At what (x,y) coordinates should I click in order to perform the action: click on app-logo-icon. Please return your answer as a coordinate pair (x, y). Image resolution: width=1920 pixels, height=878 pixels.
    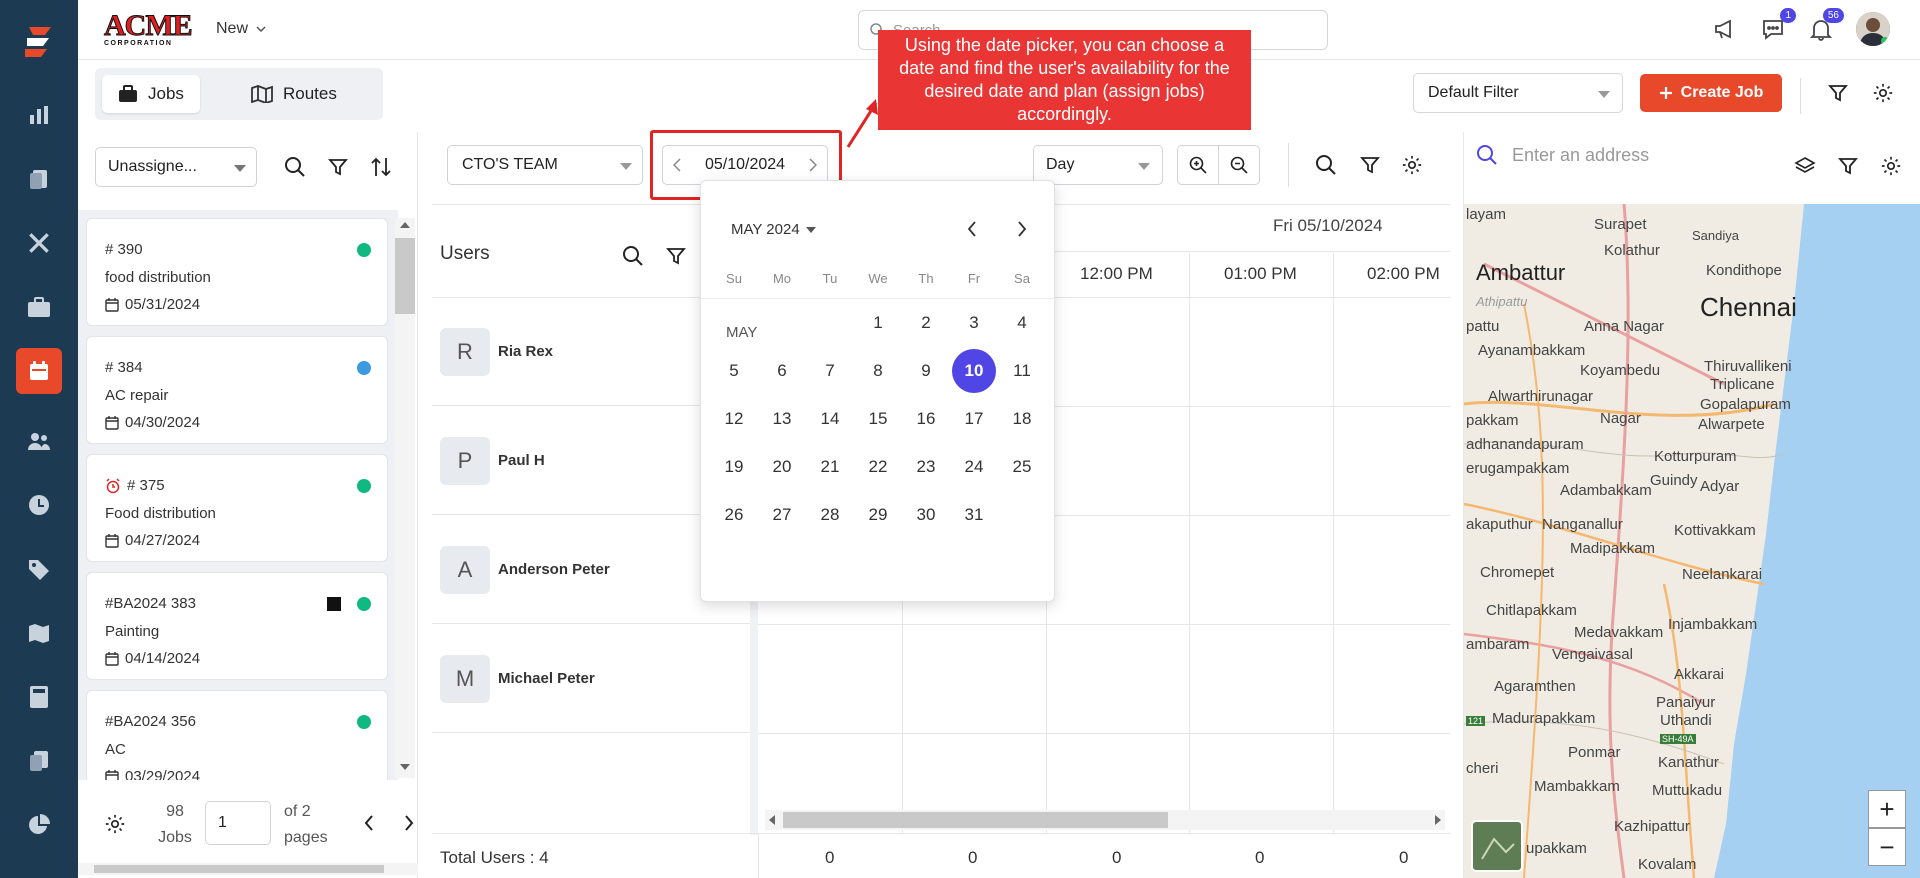
    Looking at the image, I should click on (39, 41).